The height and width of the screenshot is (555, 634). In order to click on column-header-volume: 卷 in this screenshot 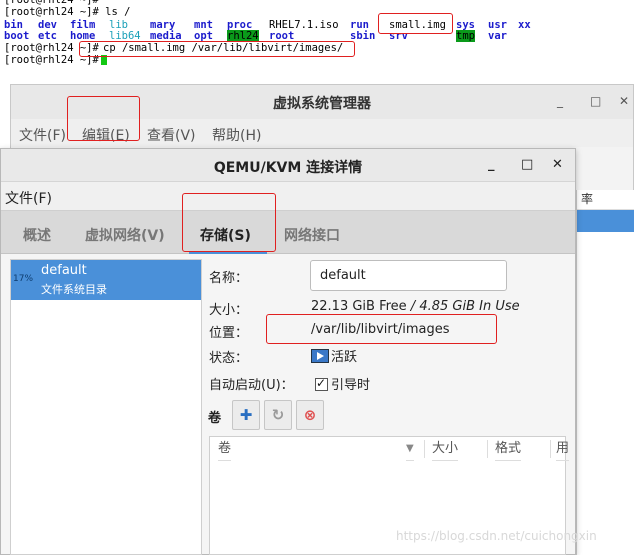, I will do `click(225, 449)`.